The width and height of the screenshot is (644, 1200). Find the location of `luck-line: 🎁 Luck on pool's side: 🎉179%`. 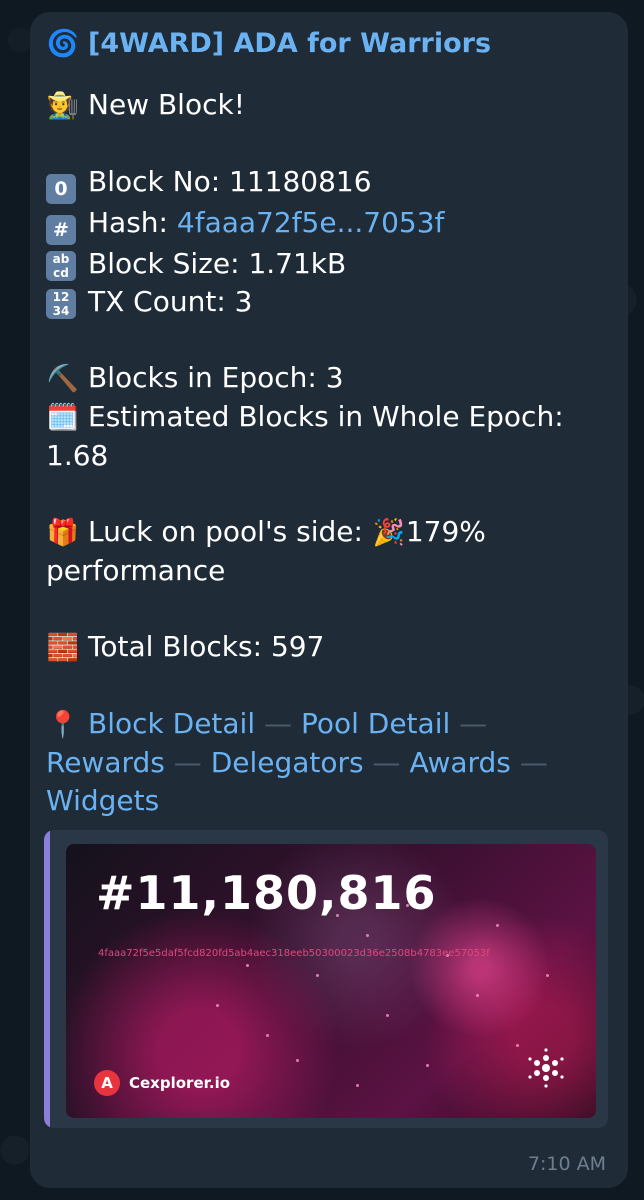

luck-line: 🎁 Luck on pool's side: 🎉179% is located at coordinates (331, 532).